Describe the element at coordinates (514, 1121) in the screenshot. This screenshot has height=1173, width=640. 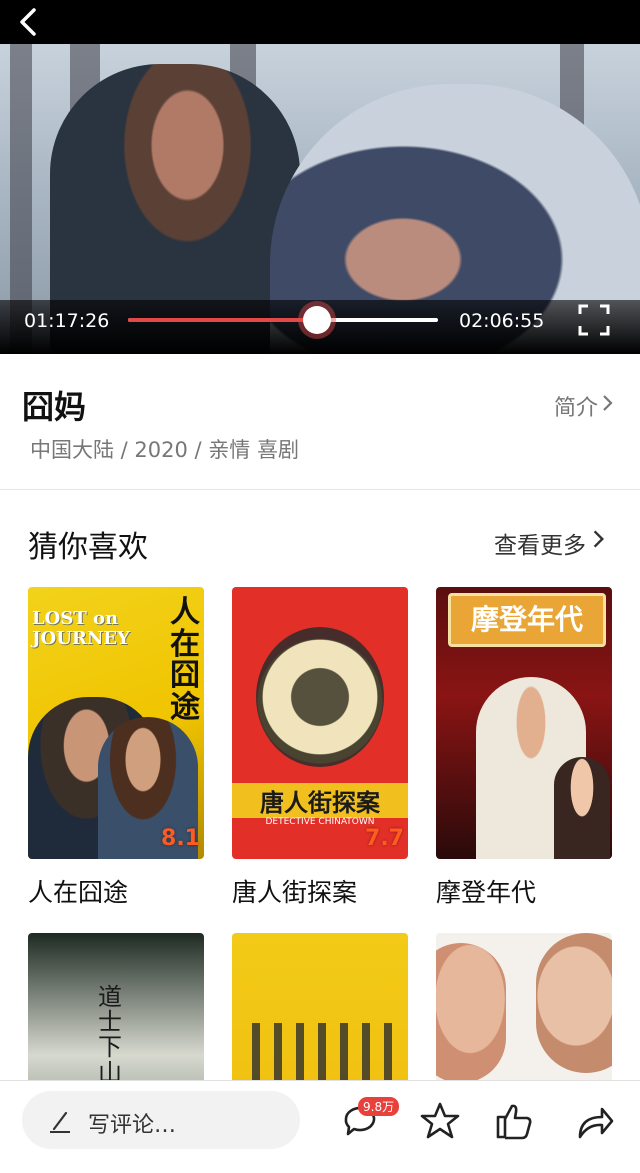
I see `thumbs-up-icon` at that location.